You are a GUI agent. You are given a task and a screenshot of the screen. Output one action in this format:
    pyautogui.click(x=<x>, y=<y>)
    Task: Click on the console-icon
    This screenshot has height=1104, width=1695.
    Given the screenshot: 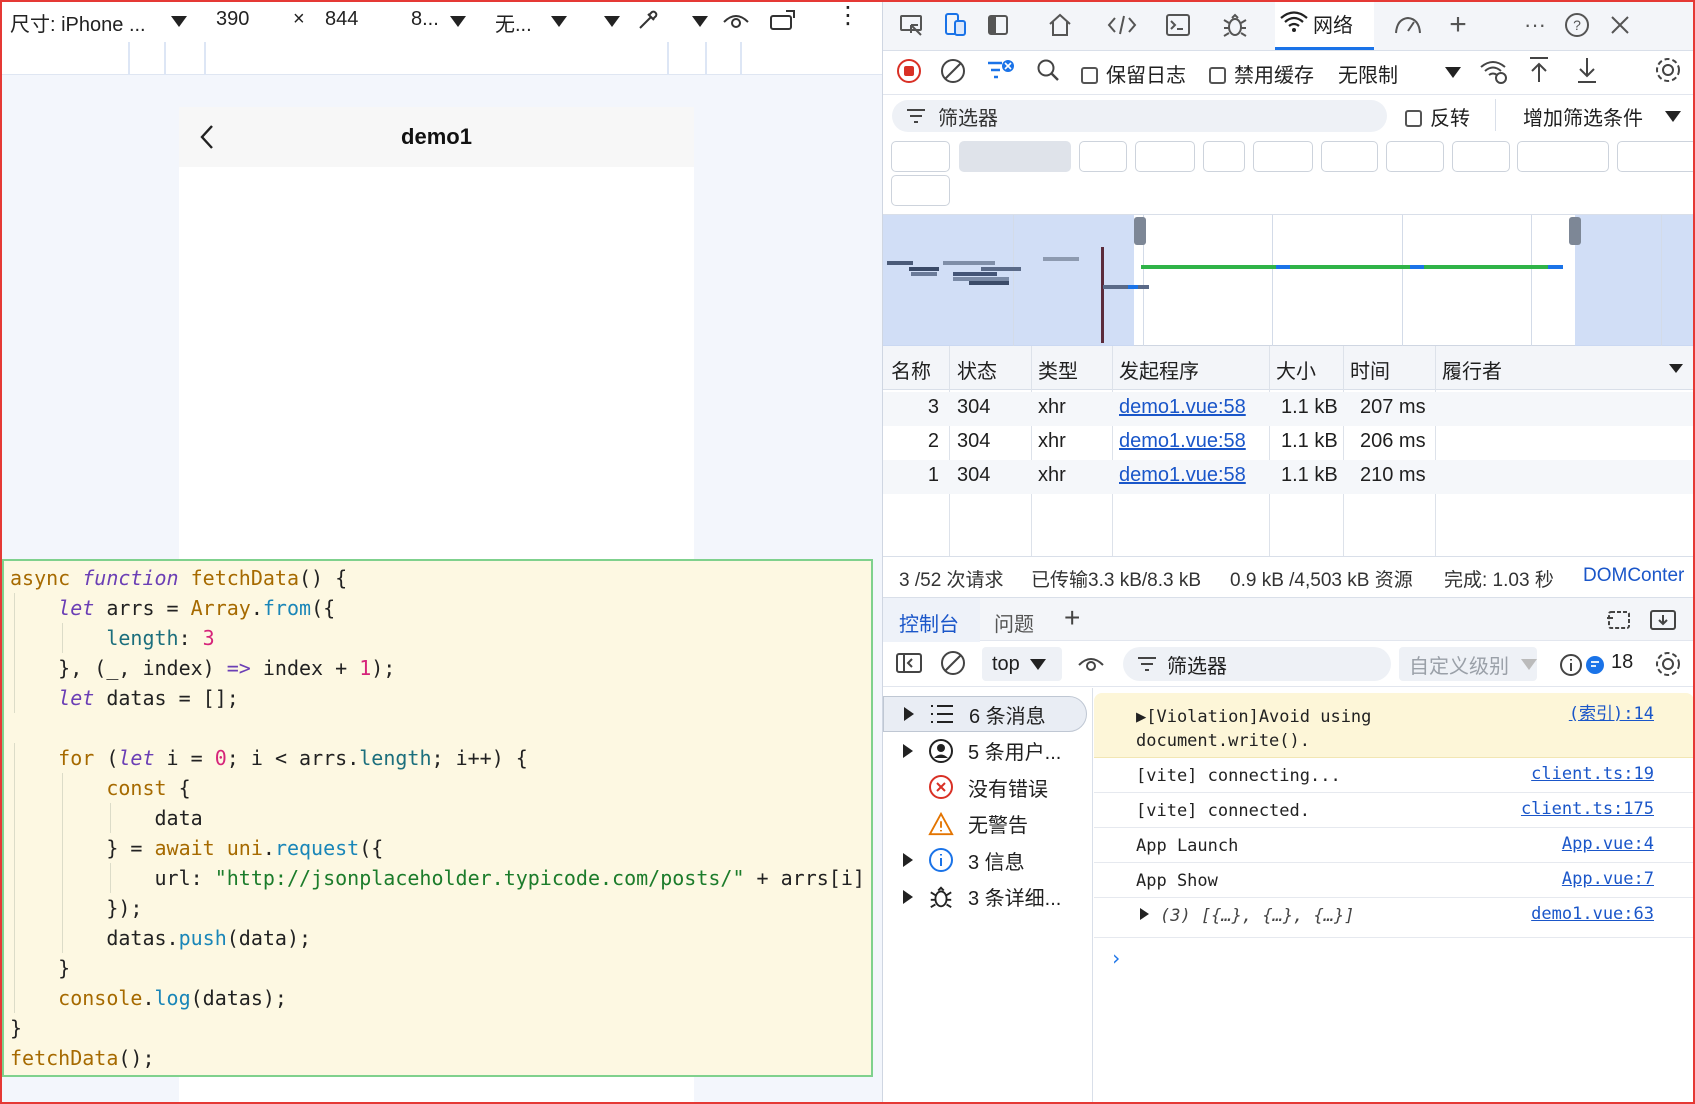 What is the action you would take?
    pyautogui.click(x=1178, y=25)
    